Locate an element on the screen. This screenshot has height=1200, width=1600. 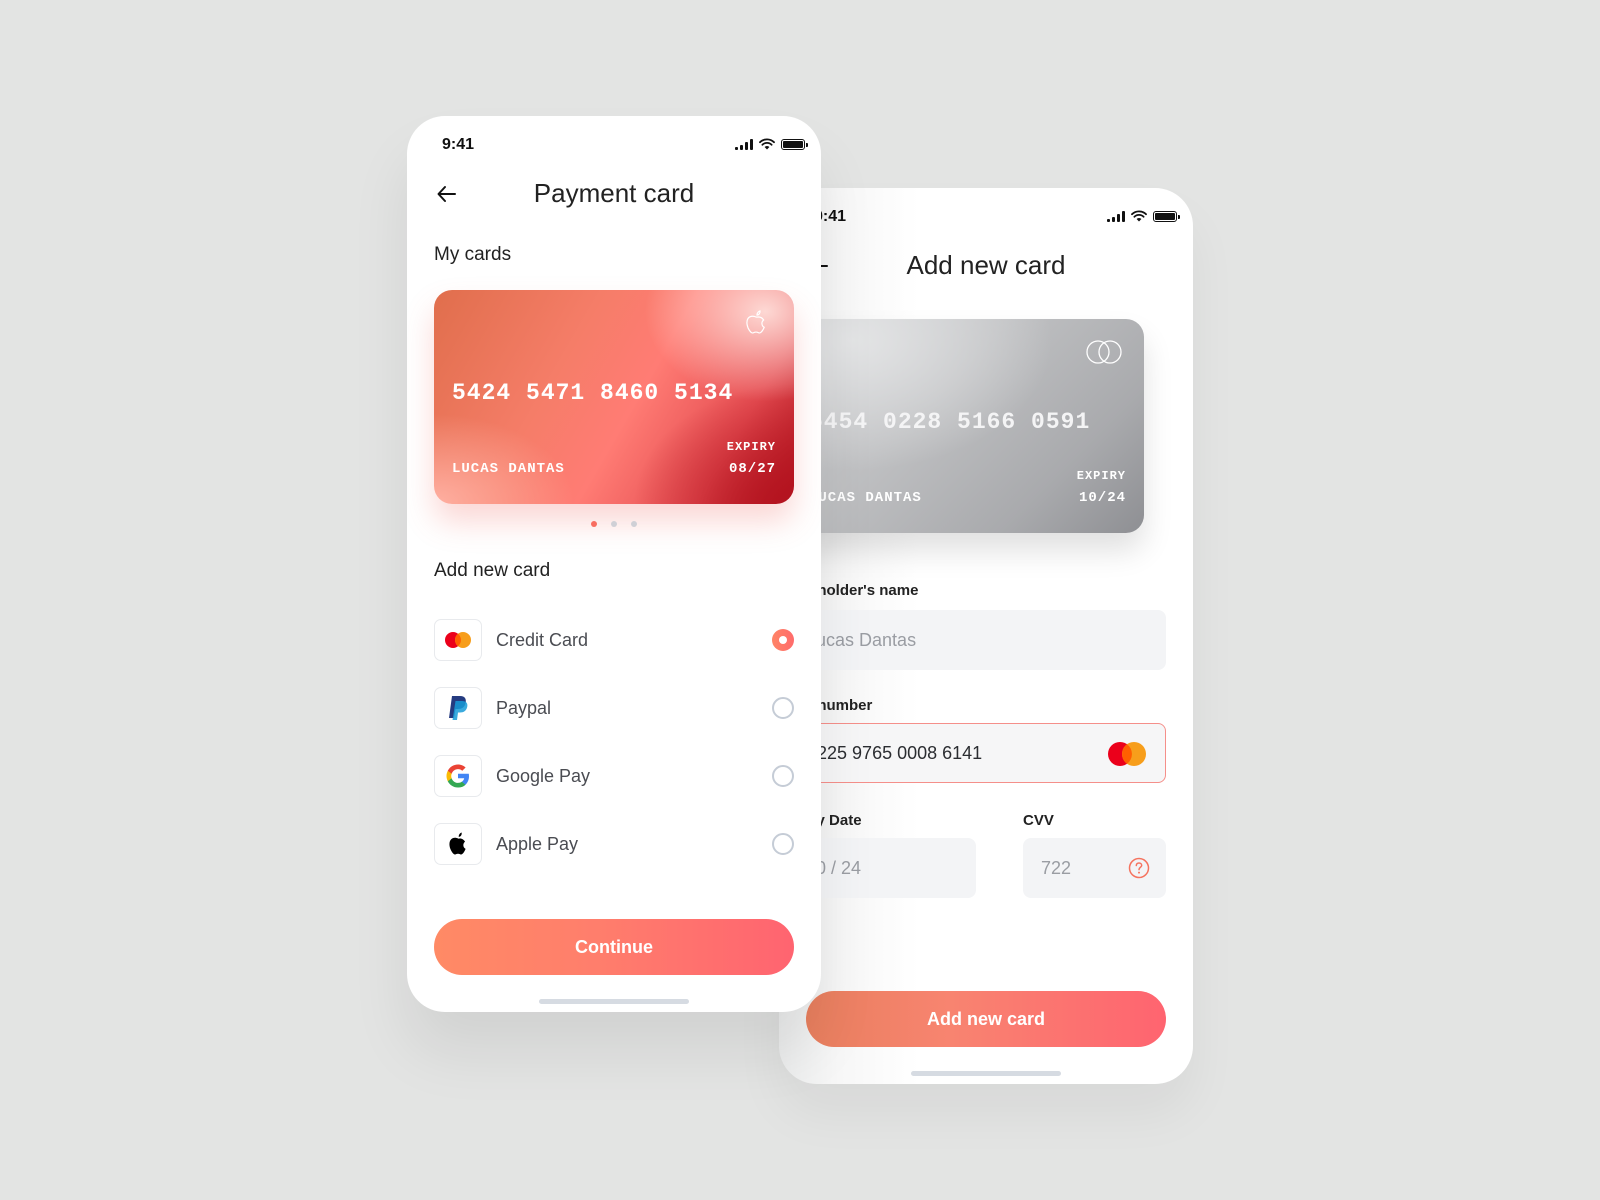
card-number-input: 4225 9765 0008 6141 is located at coordinates (972, 753).